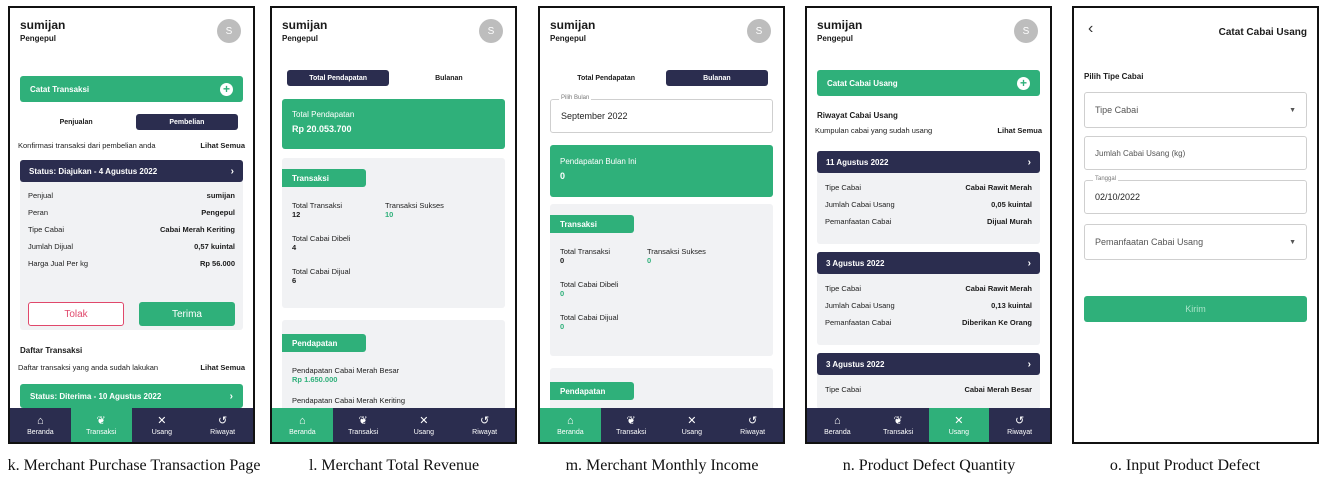  What do you see at coordinates (296, 214) in the screenshot?
I see `total-transaction-value: 12` at bounding box center [296, 214].